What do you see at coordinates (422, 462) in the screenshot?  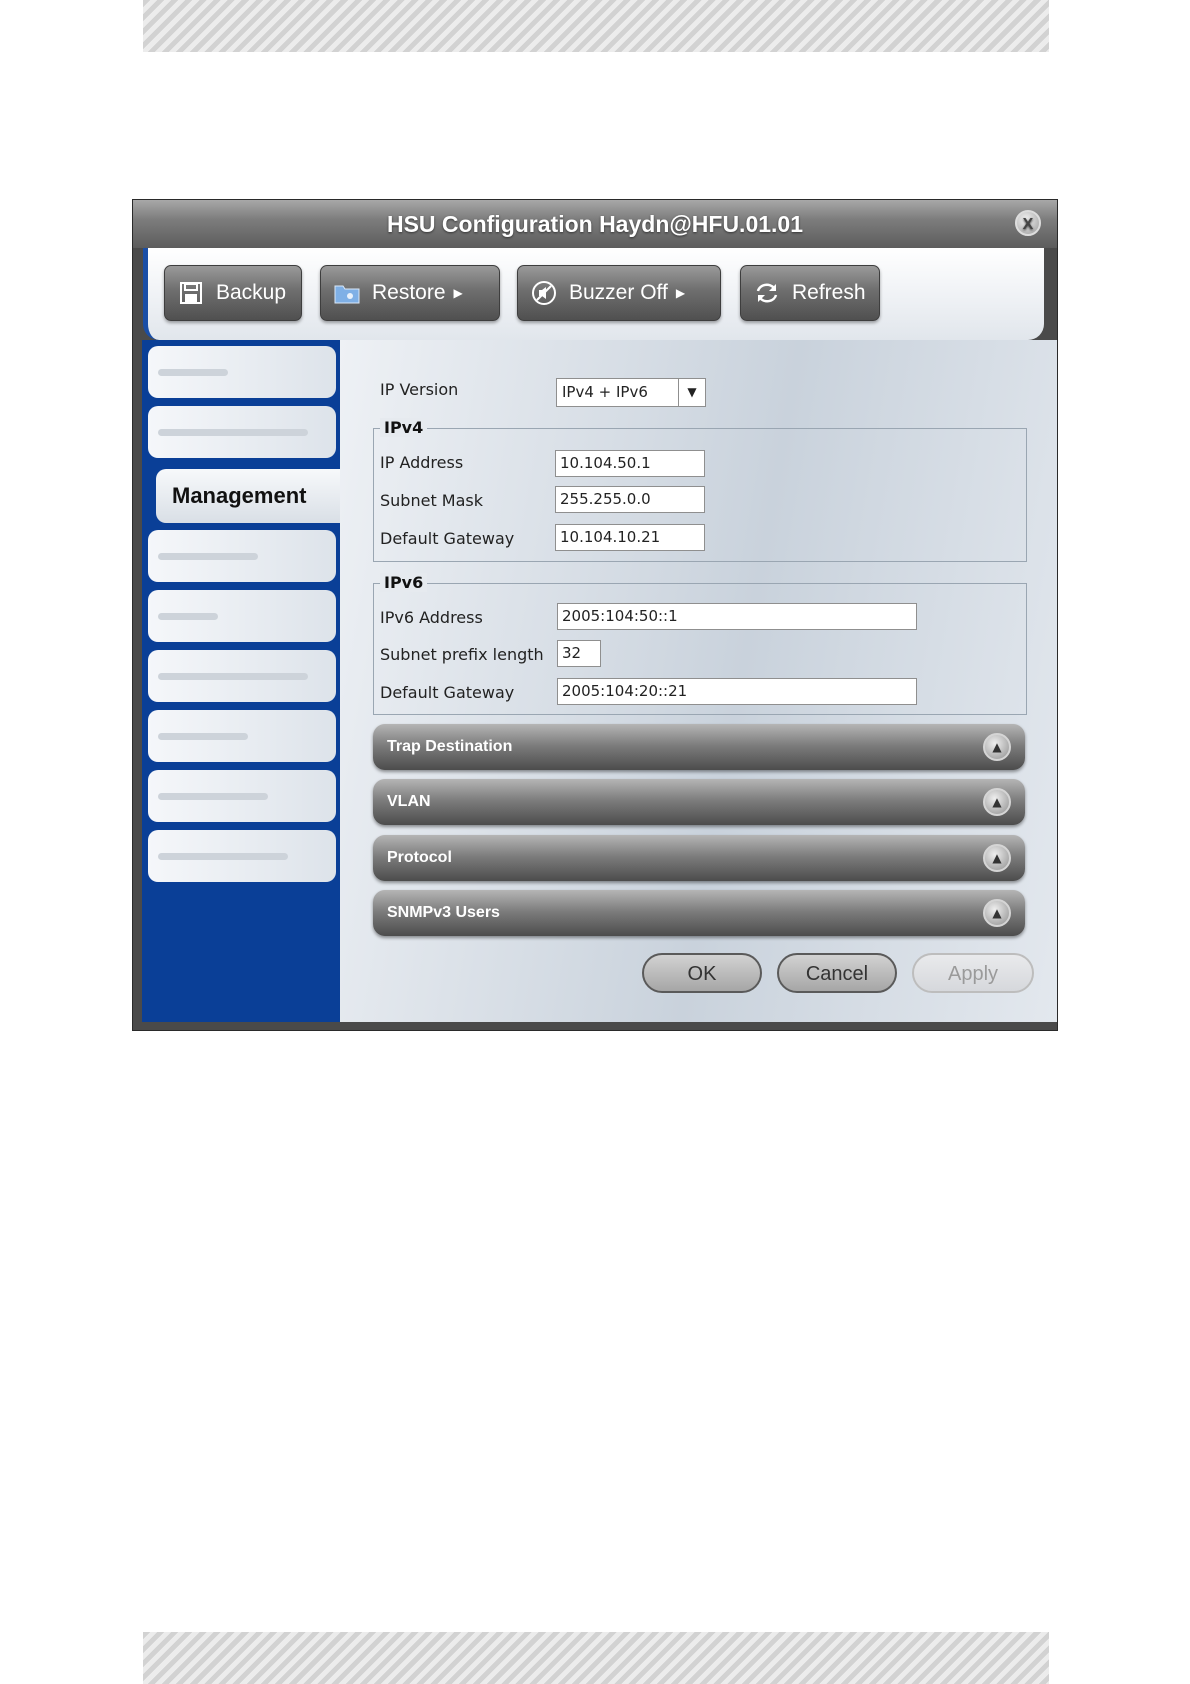 I see `ip-address-label: IP Address` at bounding box center [422, 462].